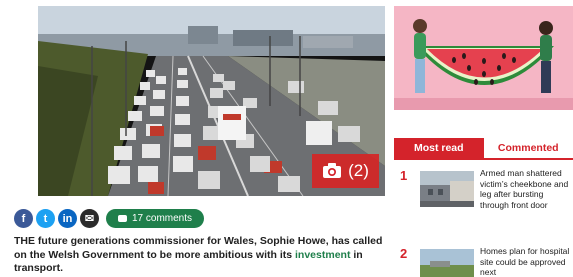 Image resolution: width=573 pixels, height=277 pixels. I want to click on photo-count-label: (2), so click(358, 170).